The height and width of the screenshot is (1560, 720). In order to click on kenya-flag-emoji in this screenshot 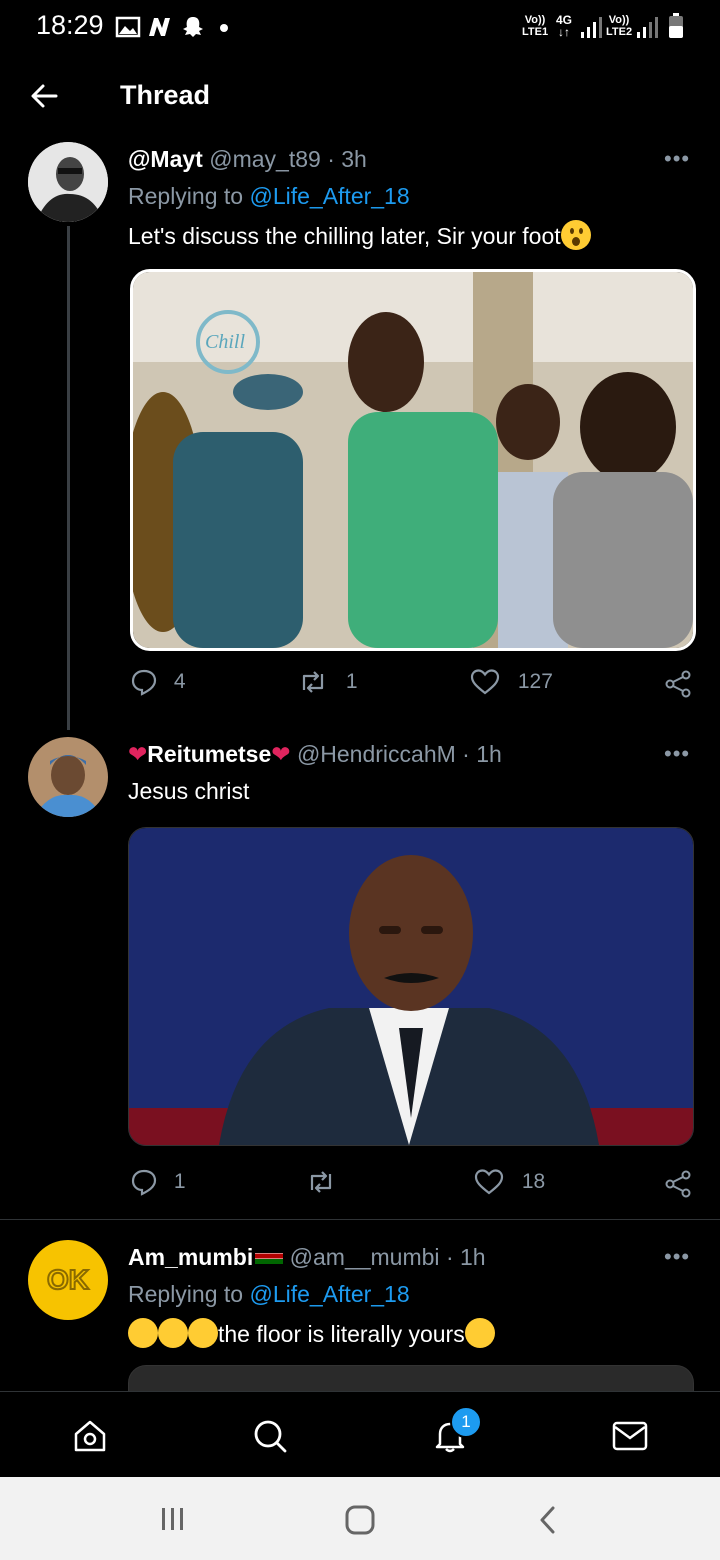, I will do `click(269, 1256)`.